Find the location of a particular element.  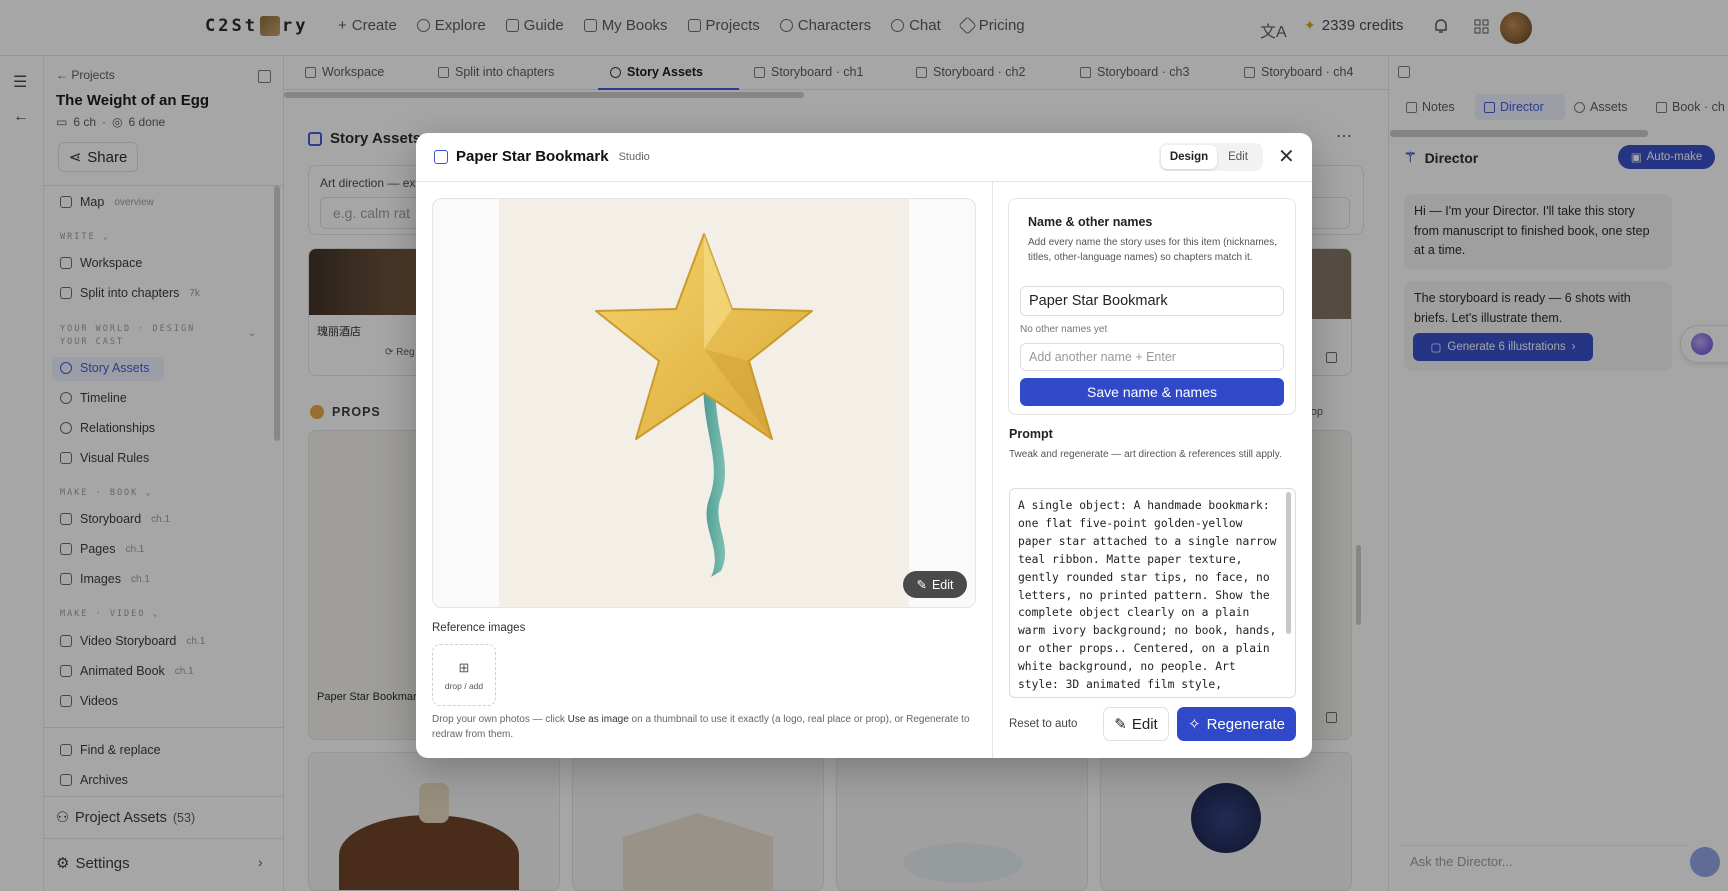

modal-title: Paper Star Bookmark Studio is located at coordinates (542, 156).